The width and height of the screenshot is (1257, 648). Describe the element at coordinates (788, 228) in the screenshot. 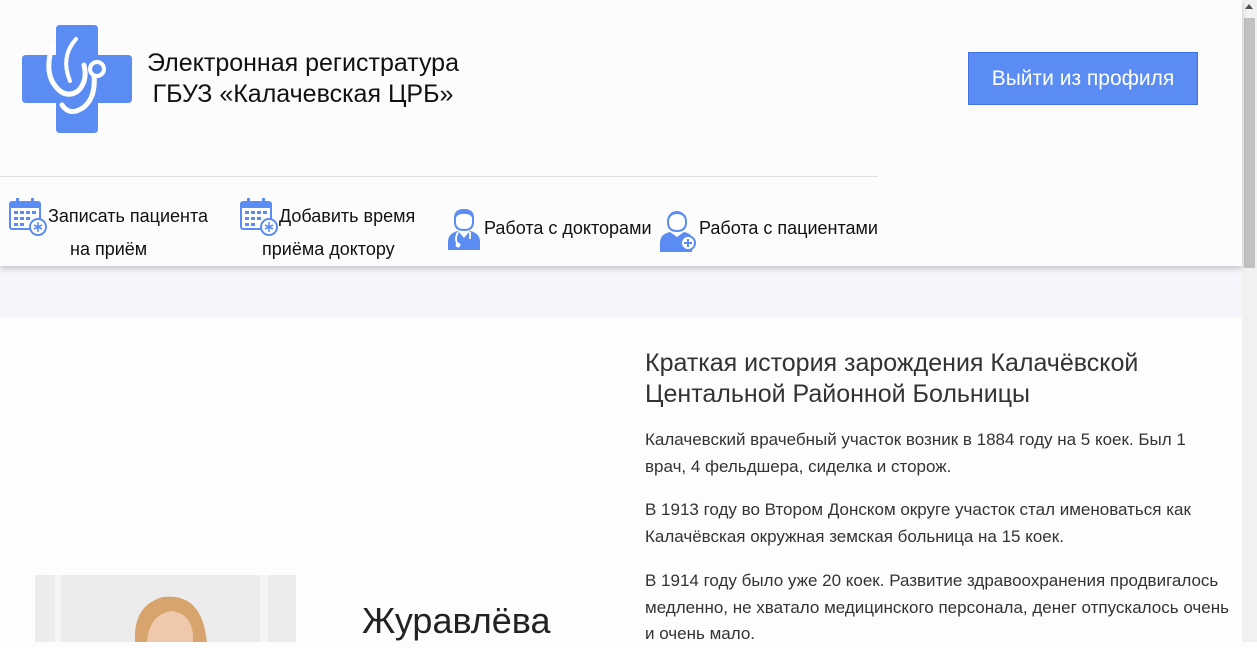

I see `nav-label: Работа с пациентами` at that location.